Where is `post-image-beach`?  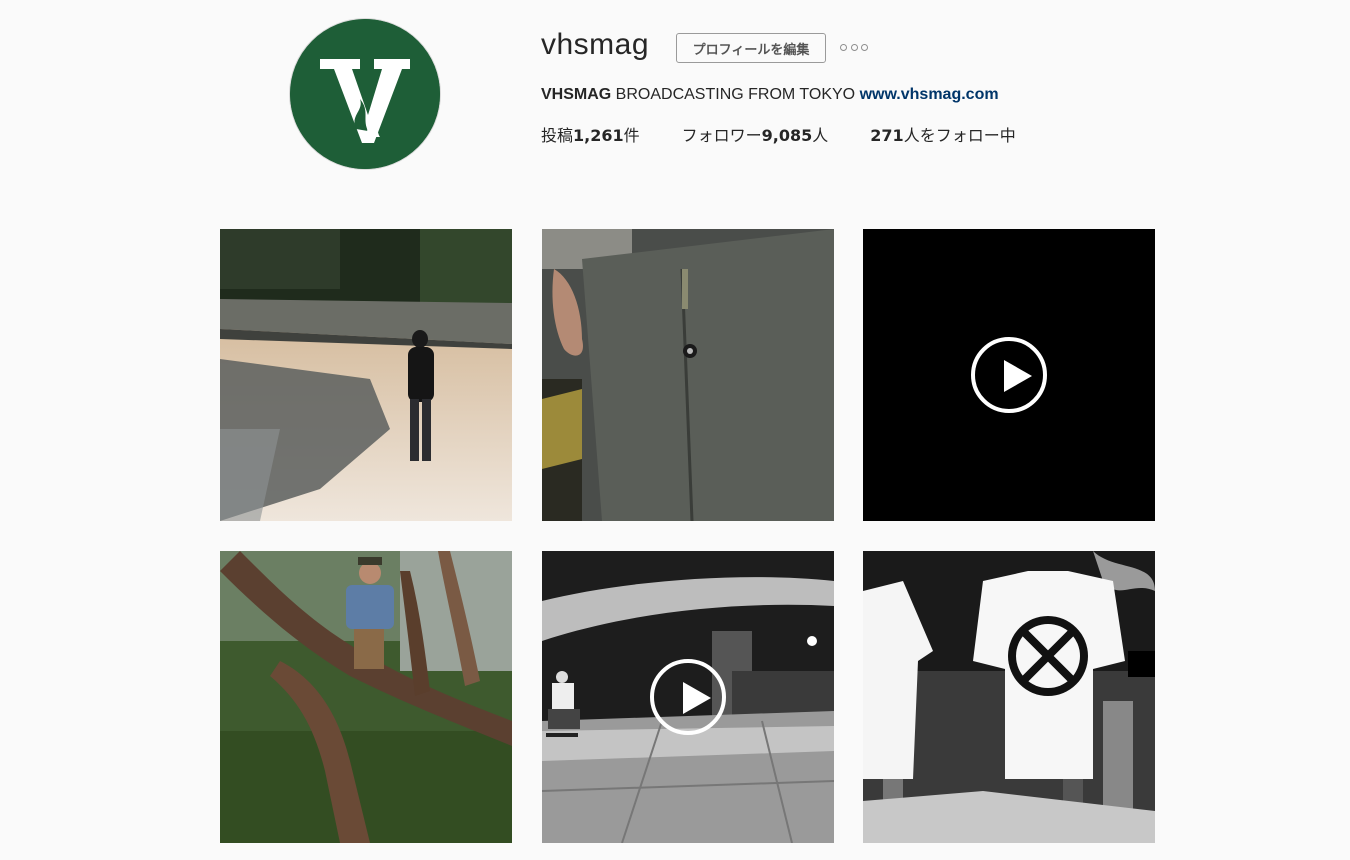
post-image-beach is located at coordinates (366, 375).